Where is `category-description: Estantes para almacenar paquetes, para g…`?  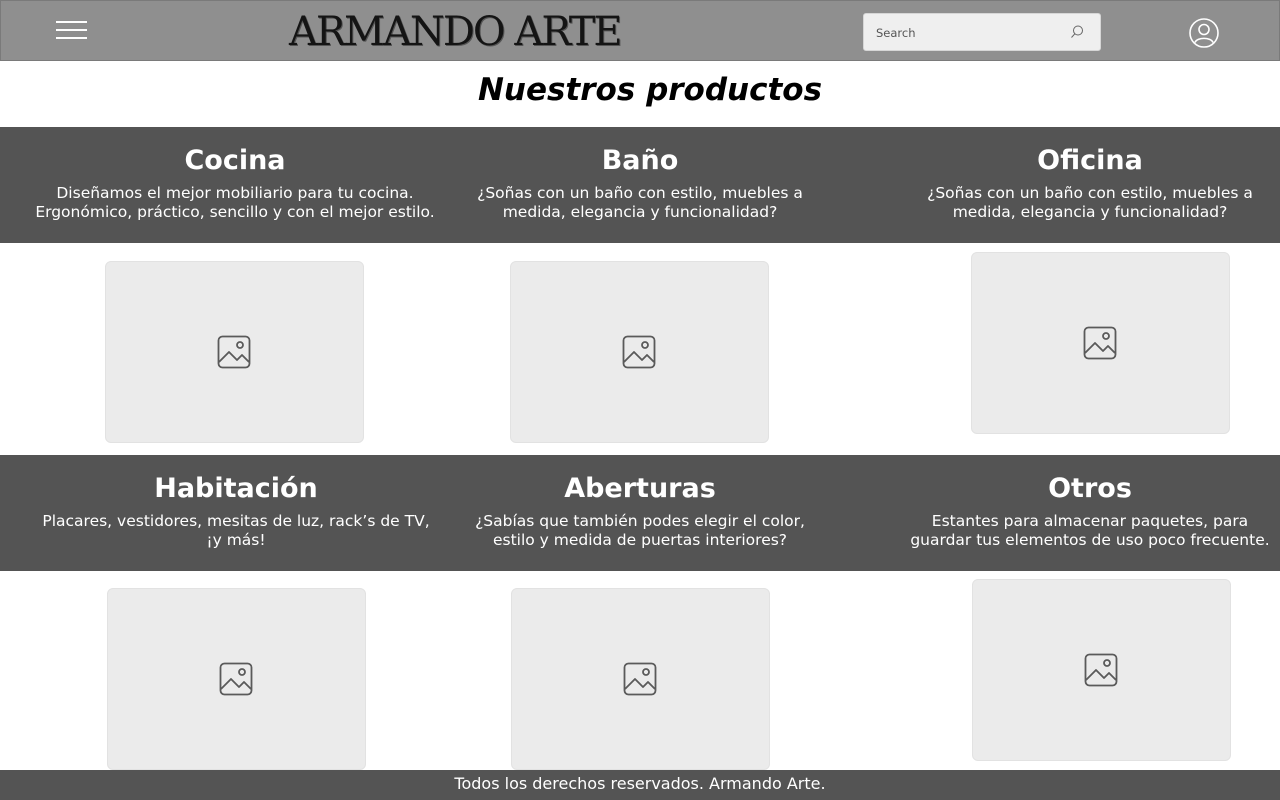 category-description: Estantes para almacenar paquetes, para g… is located at coordinates (1090, 530).